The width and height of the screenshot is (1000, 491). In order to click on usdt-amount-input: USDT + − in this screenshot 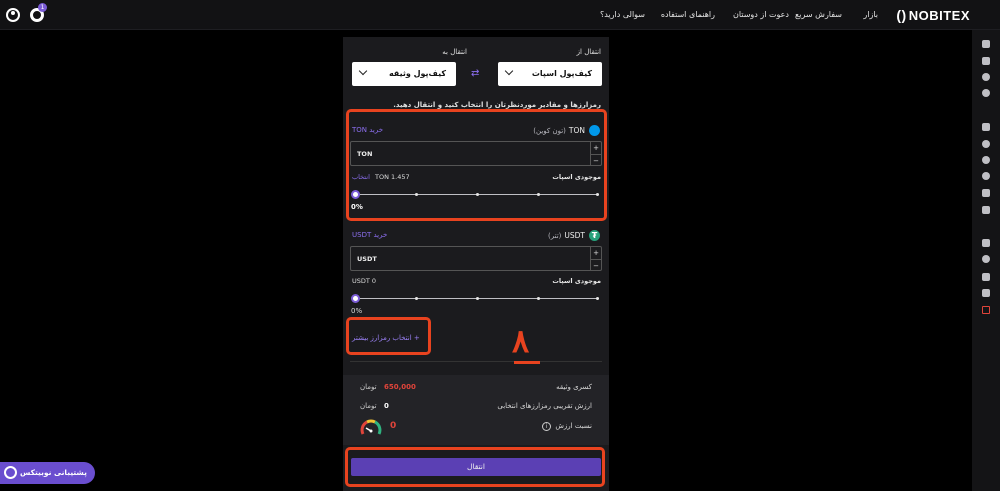, I will do `click(476, 258)`.